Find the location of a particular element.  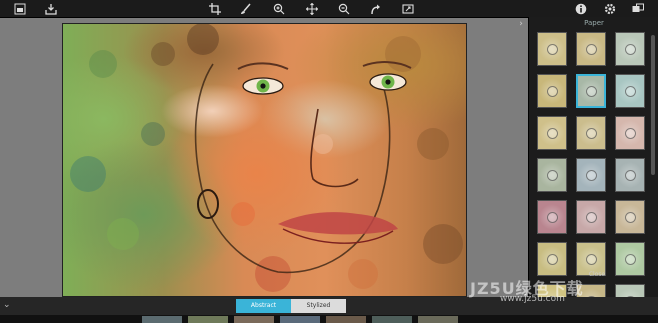

share-icon is located at coordinates (637, 8).